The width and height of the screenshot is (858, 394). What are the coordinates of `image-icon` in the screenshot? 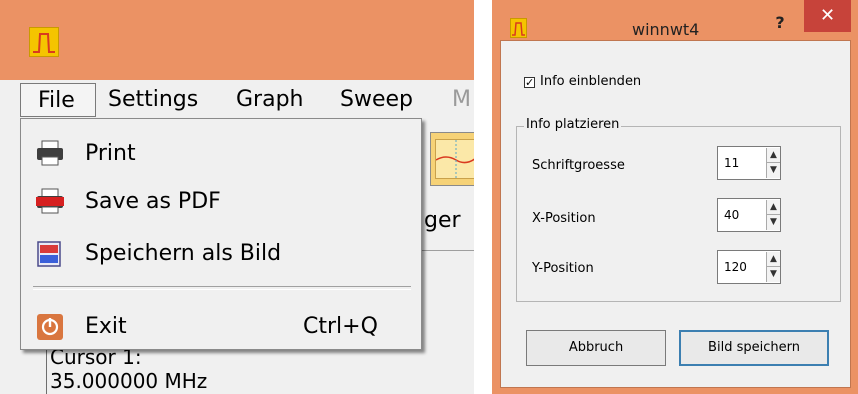 It's located at (50, 254).